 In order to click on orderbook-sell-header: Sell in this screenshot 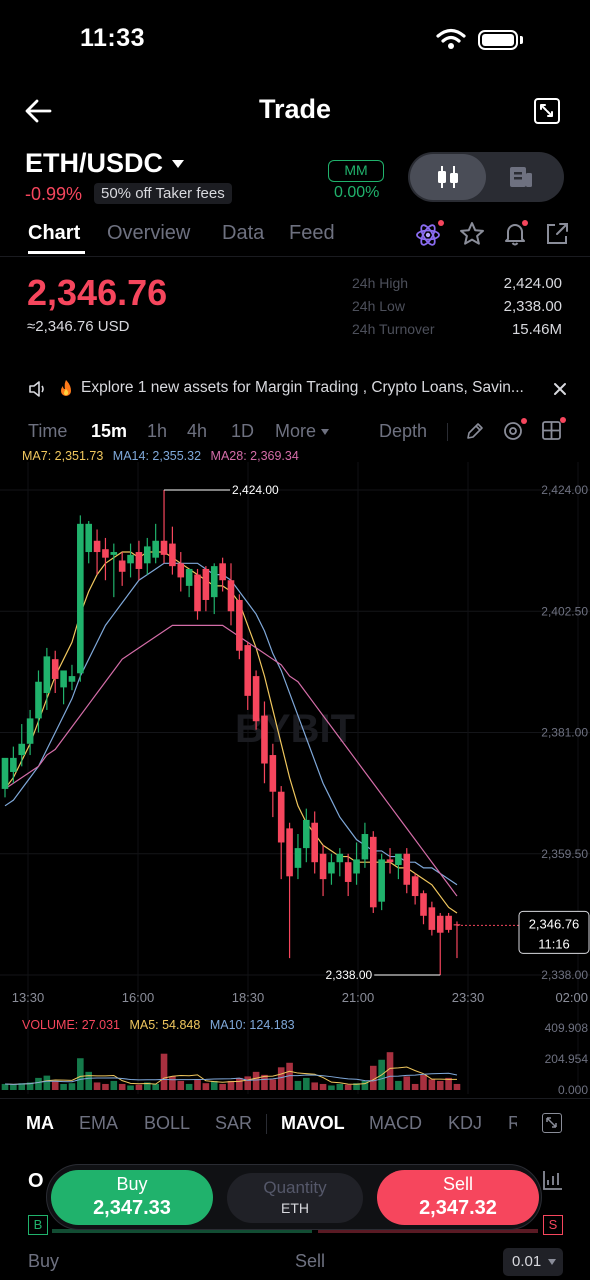, I will do `click(310, 1261)`.